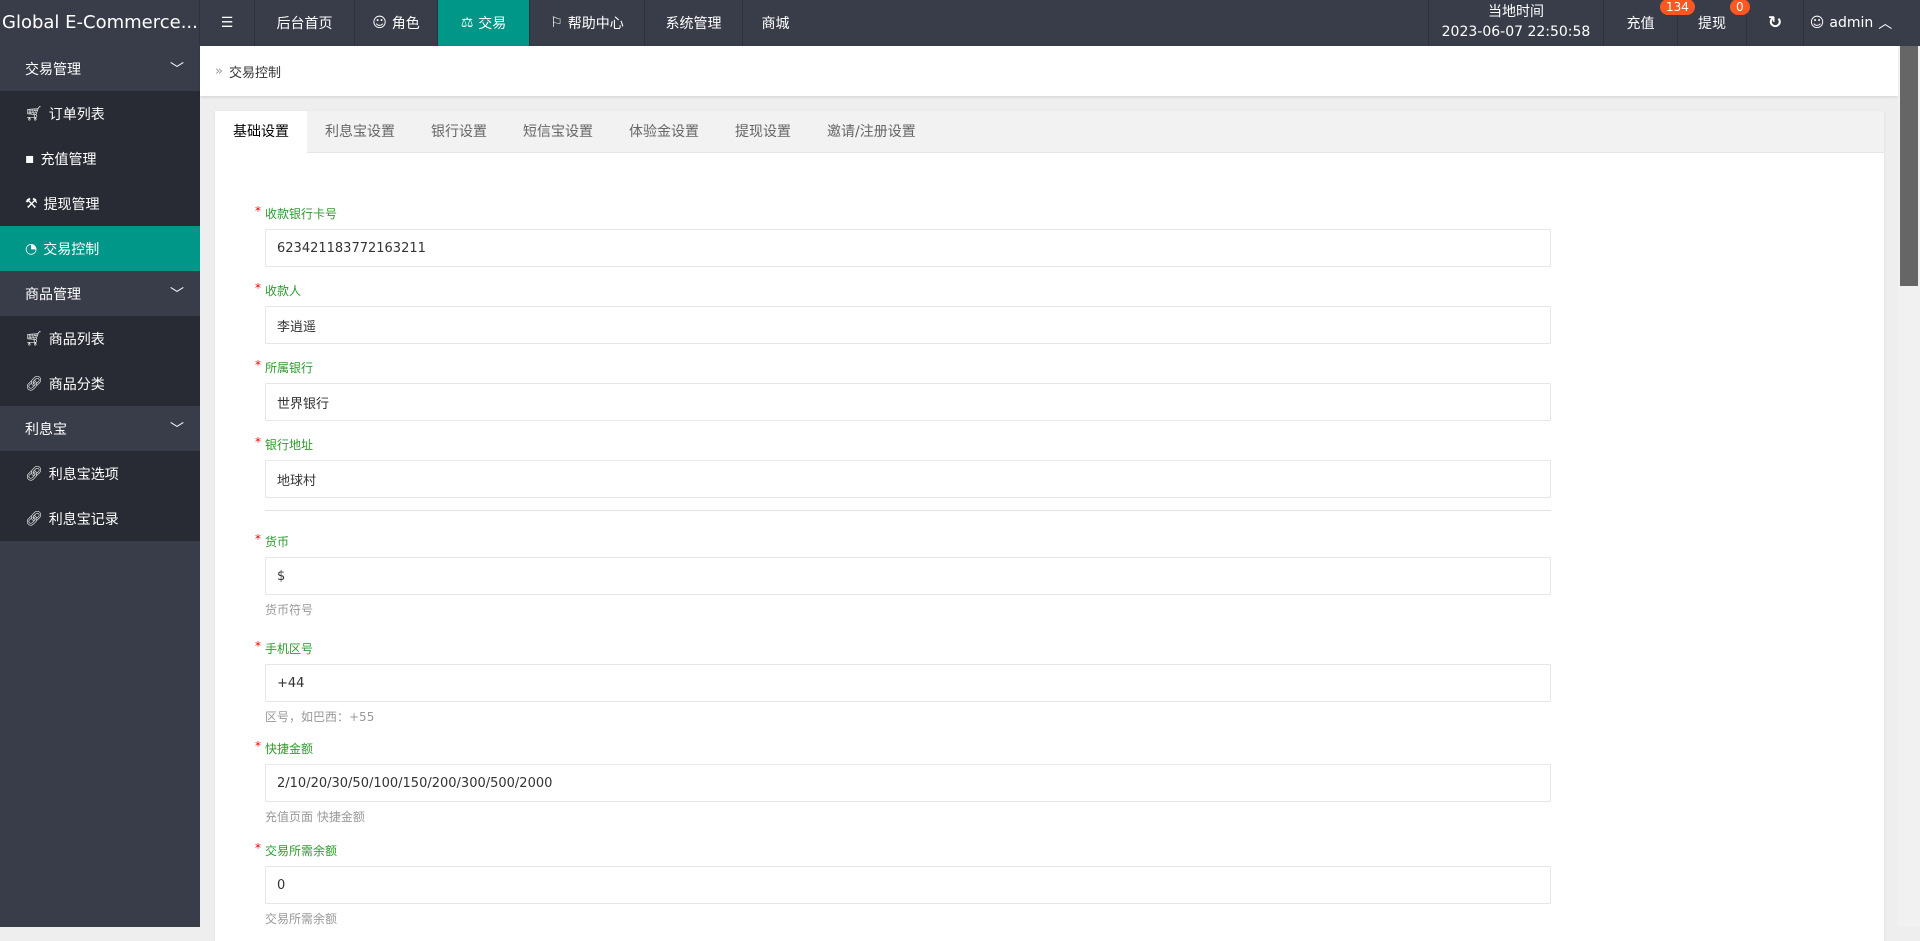 The image size is (1920, 941). What do you see at coordinates (100, 428) in the screenshot?
I see `sidebar-group-interest: 利息宝 ﹀` at bounding box center [100, 428].